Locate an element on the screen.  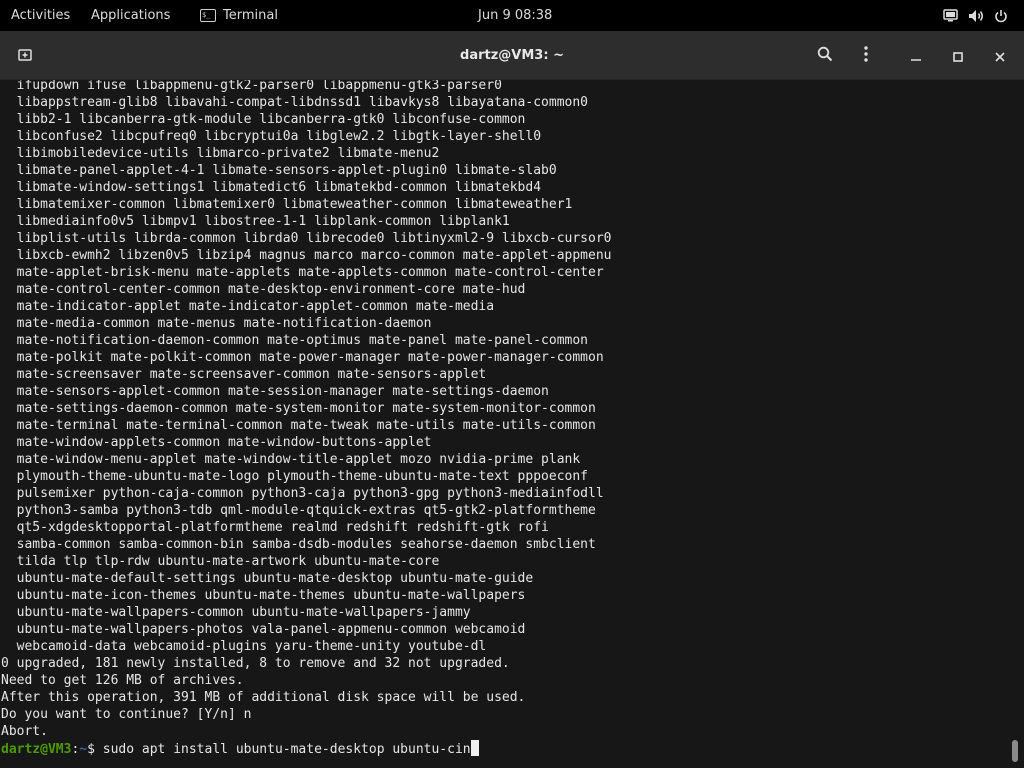
maximize-icon is located at coordinates (958, 56).